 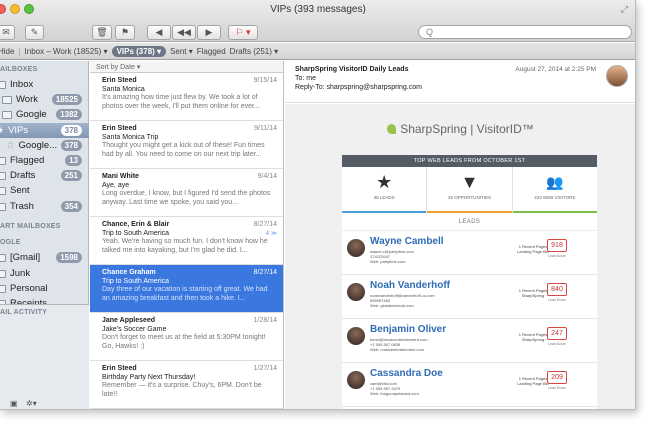 What do you see at coordinates (465, 87) in the screenshot?
I see `message-reply-to: Reply-To: sharpspring@sharpspring.com` at bounding box center [465, 87].